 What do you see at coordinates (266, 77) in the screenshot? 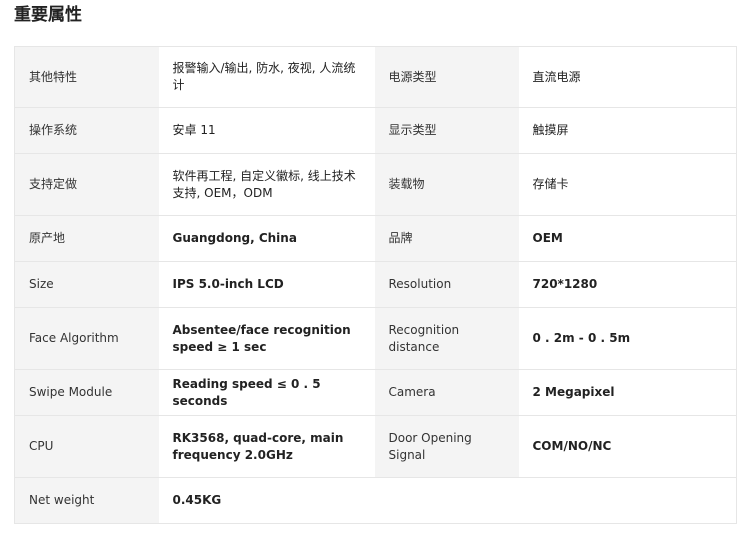
I see `attribute-value: 报警输入/输出, 防水, 夜视, 人流统计` at bounding box center [266, 77].